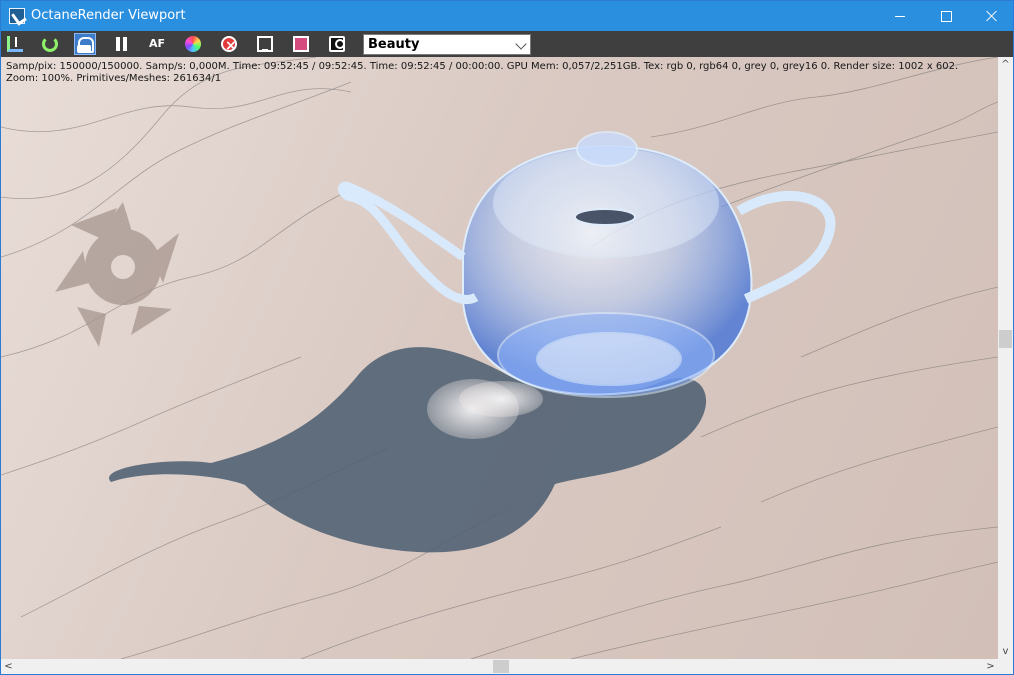 Image resolution: width=1014 pixels, height=675 pixels. Describe the element at coordinates (394, 44) in the screenshot. I see `render-pass-value: Beauty` at that location.